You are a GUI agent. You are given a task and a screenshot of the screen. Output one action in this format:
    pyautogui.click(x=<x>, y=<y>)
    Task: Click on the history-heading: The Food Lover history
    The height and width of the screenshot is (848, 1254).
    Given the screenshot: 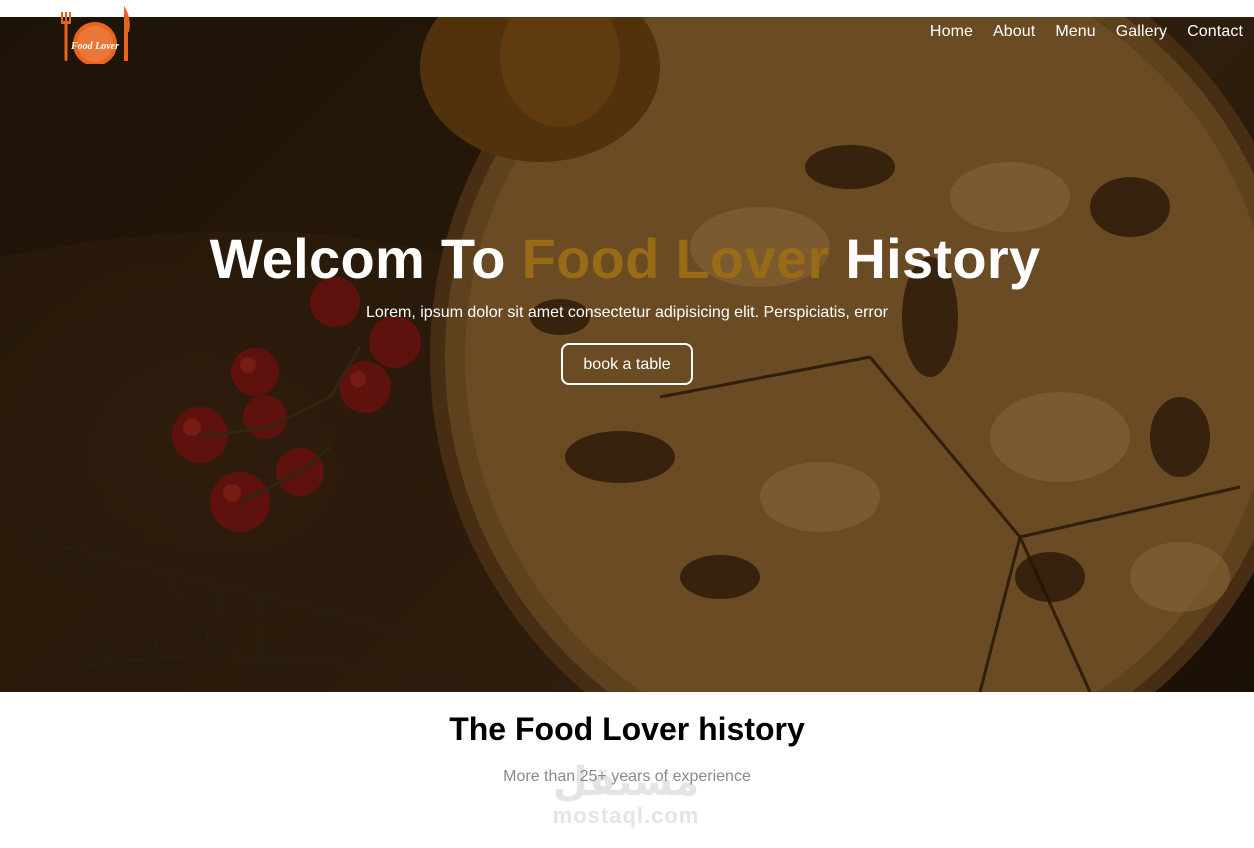 What is the action you would take?
    pyautogui.click(x=627, y=729)
    